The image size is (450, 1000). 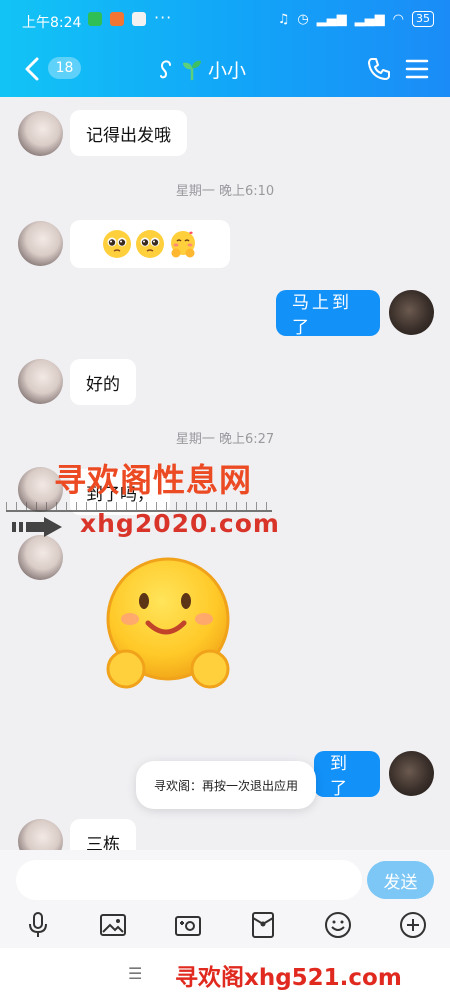 What do you see at coordinates (113, 925) in the screenshot?
I see `image-icon` at bounding box center [113, 925].